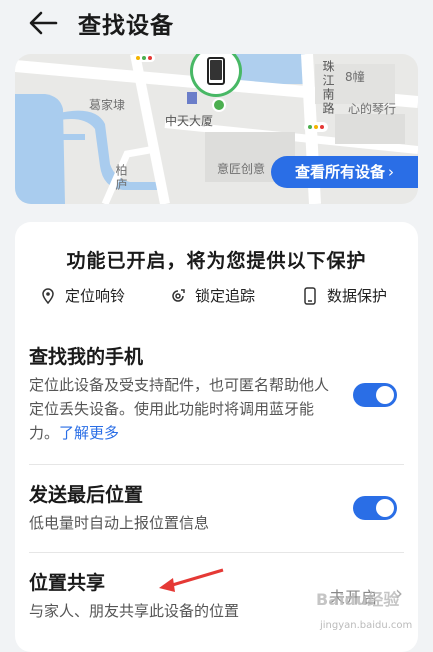 This screenshot has height=652, width=433. What do you see at coordinates (43, 23) in the screenshot?
I see `back-arrow-icon` at bounding box center [43, 23].